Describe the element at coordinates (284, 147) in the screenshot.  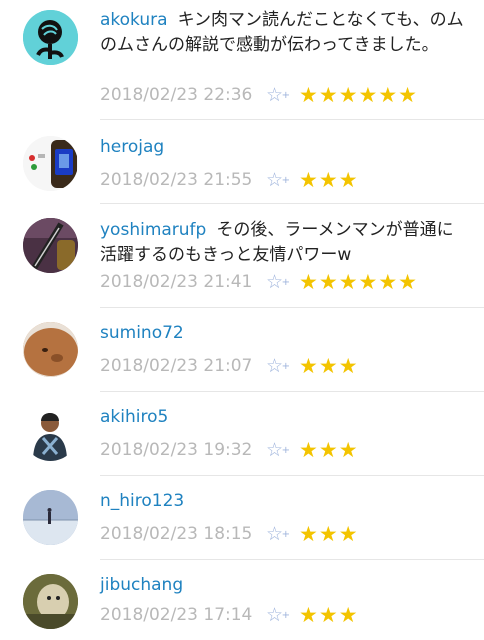
I see `comment-text-block: herojag` at that location.